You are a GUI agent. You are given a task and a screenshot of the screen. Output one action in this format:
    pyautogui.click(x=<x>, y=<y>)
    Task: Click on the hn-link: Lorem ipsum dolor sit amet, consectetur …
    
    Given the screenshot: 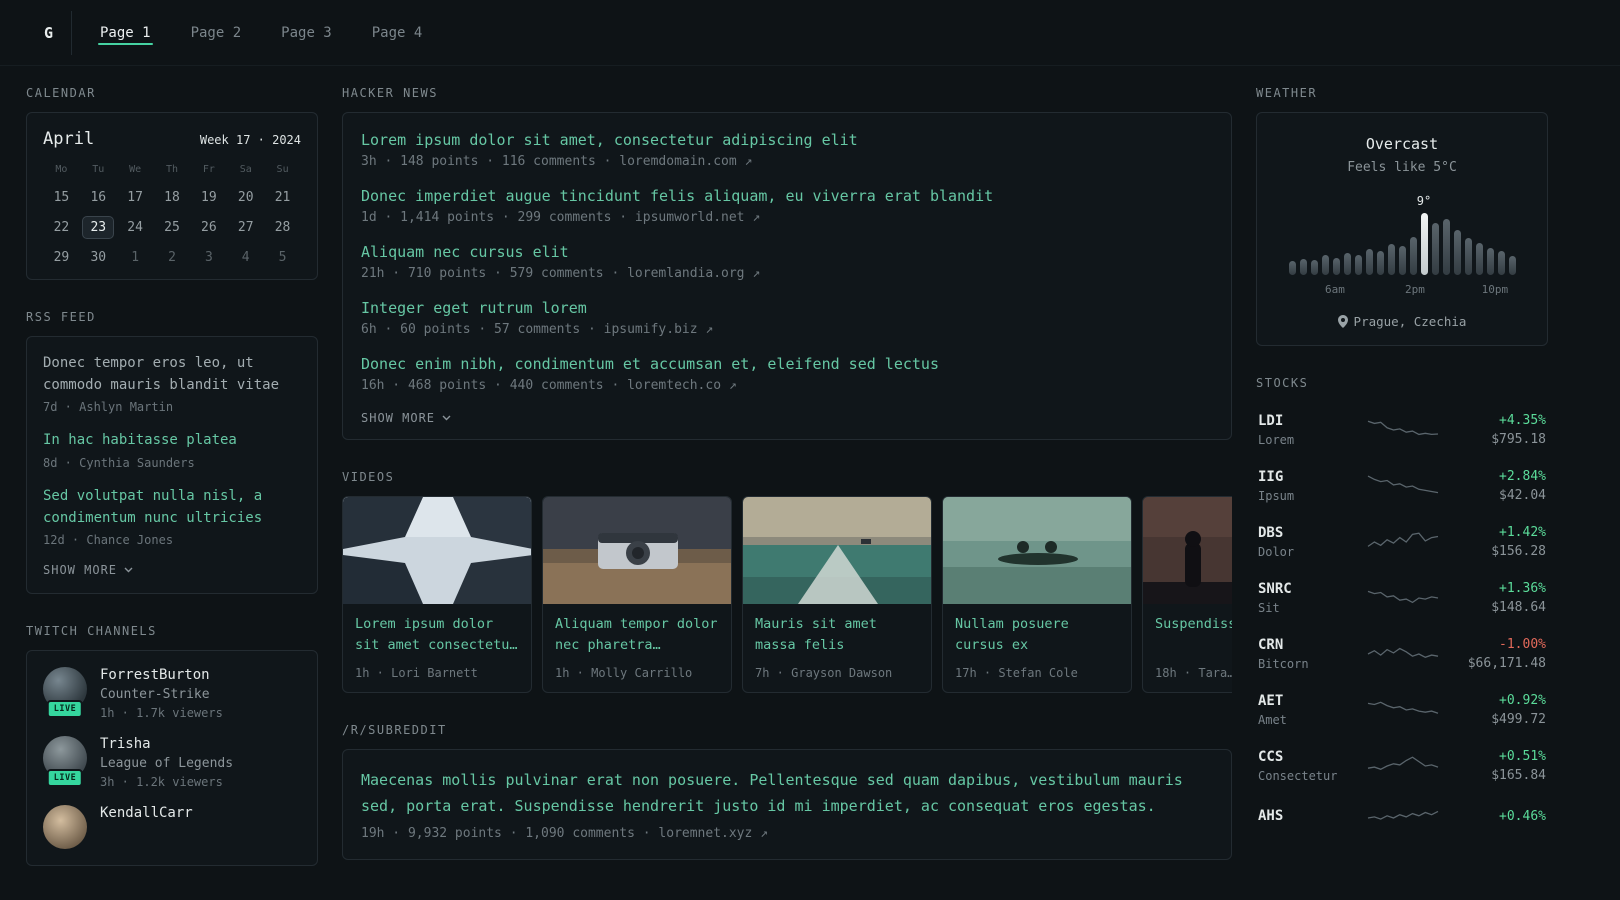 What is the action you would take?
    pyautogui.click(x=787, y=140)
    